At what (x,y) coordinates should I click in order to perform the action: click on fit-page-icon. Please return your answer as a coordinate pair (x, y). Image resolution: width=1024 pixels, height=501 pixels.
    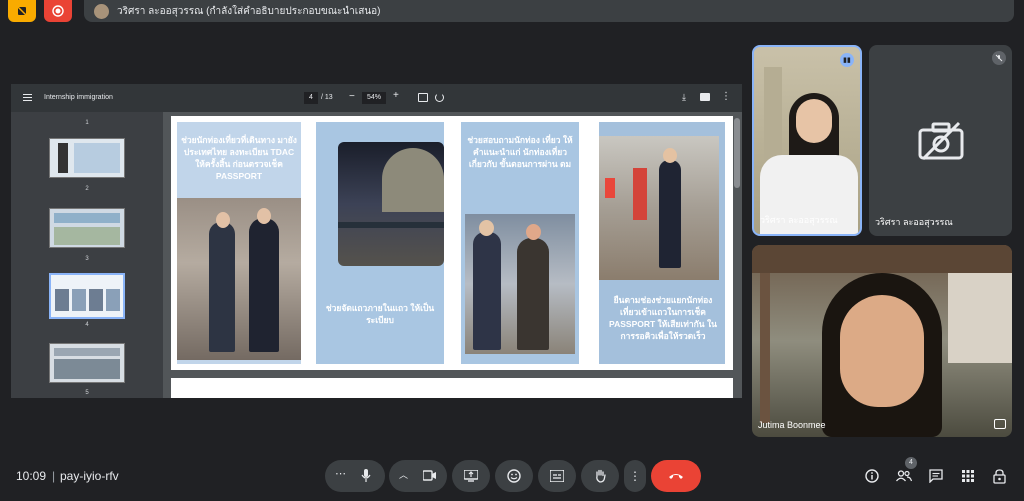
    Looking at the image, I should click on (423, 97).